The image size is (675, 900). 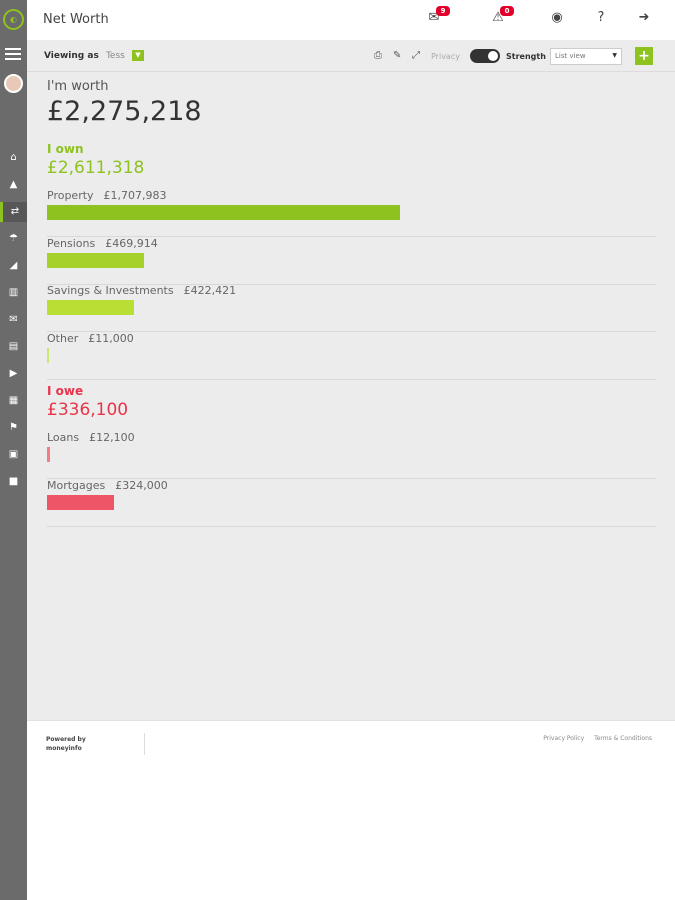 I want to click on calendar-icon: ▦, so click(x=13, y=401).